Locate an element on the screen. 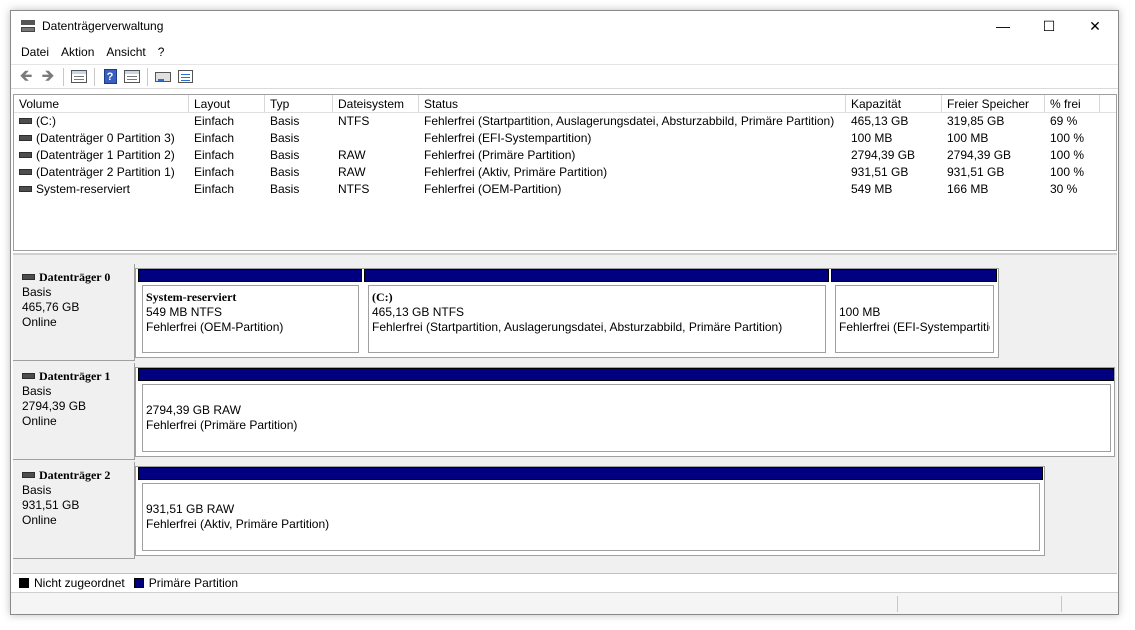  cell-text: 30 % is located at coordinates (1064, 189).